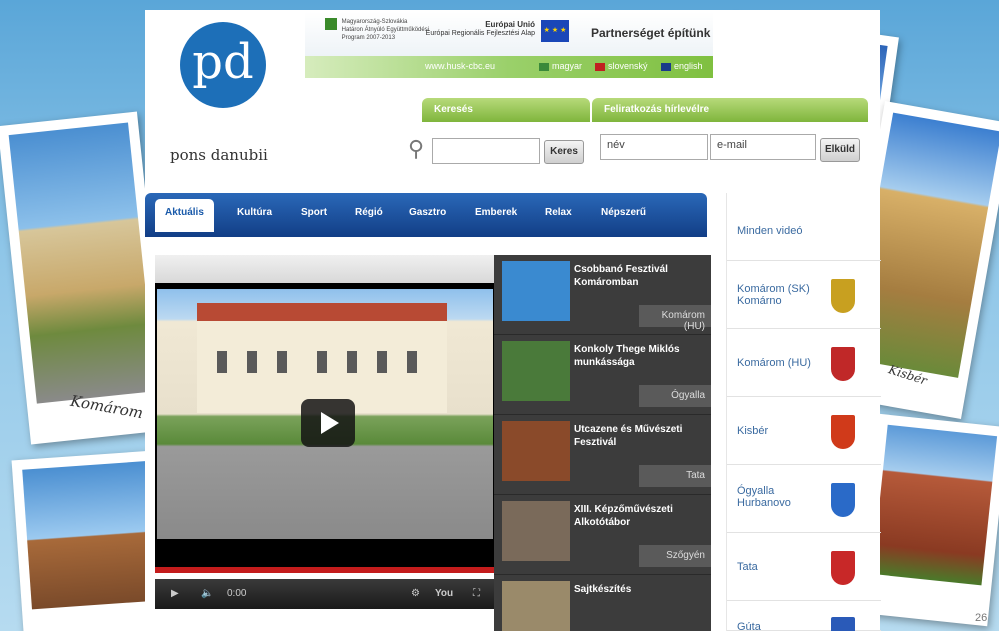 Image resolution: width=999 pixels, height=631 pixels. I want to click on volume-icon: 🔈, so click(207, 593).